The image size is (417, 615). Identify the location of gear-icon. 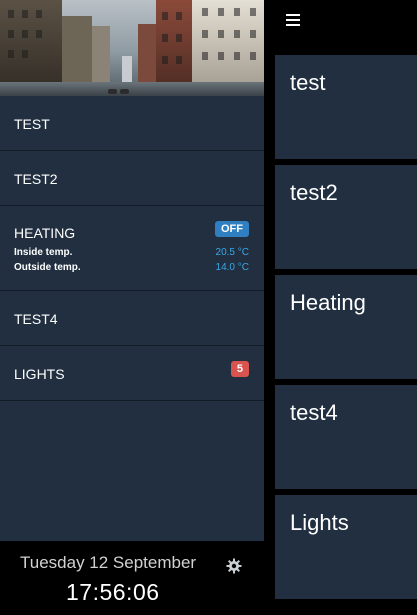
(234, 566).